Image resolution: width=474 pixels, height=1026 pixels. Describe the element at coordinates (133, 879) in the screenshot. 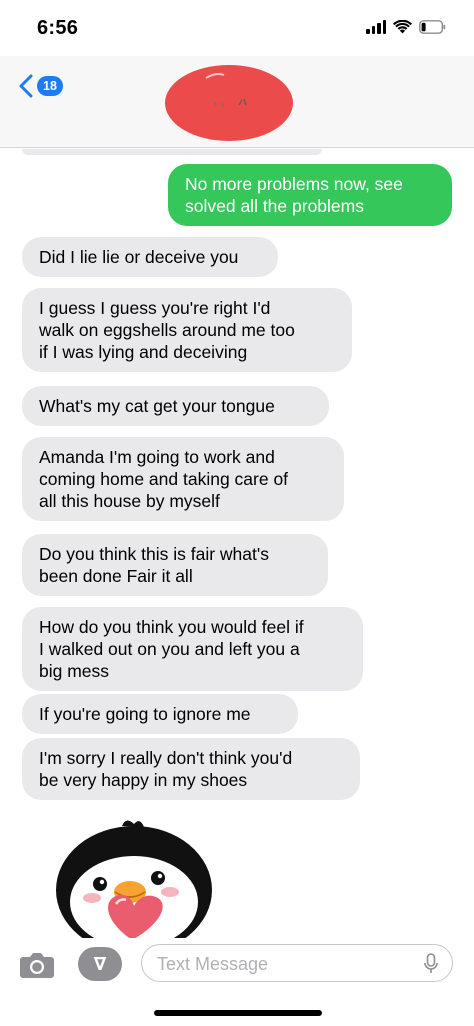

I see `penguin-heart-sticker-icon` at that location.